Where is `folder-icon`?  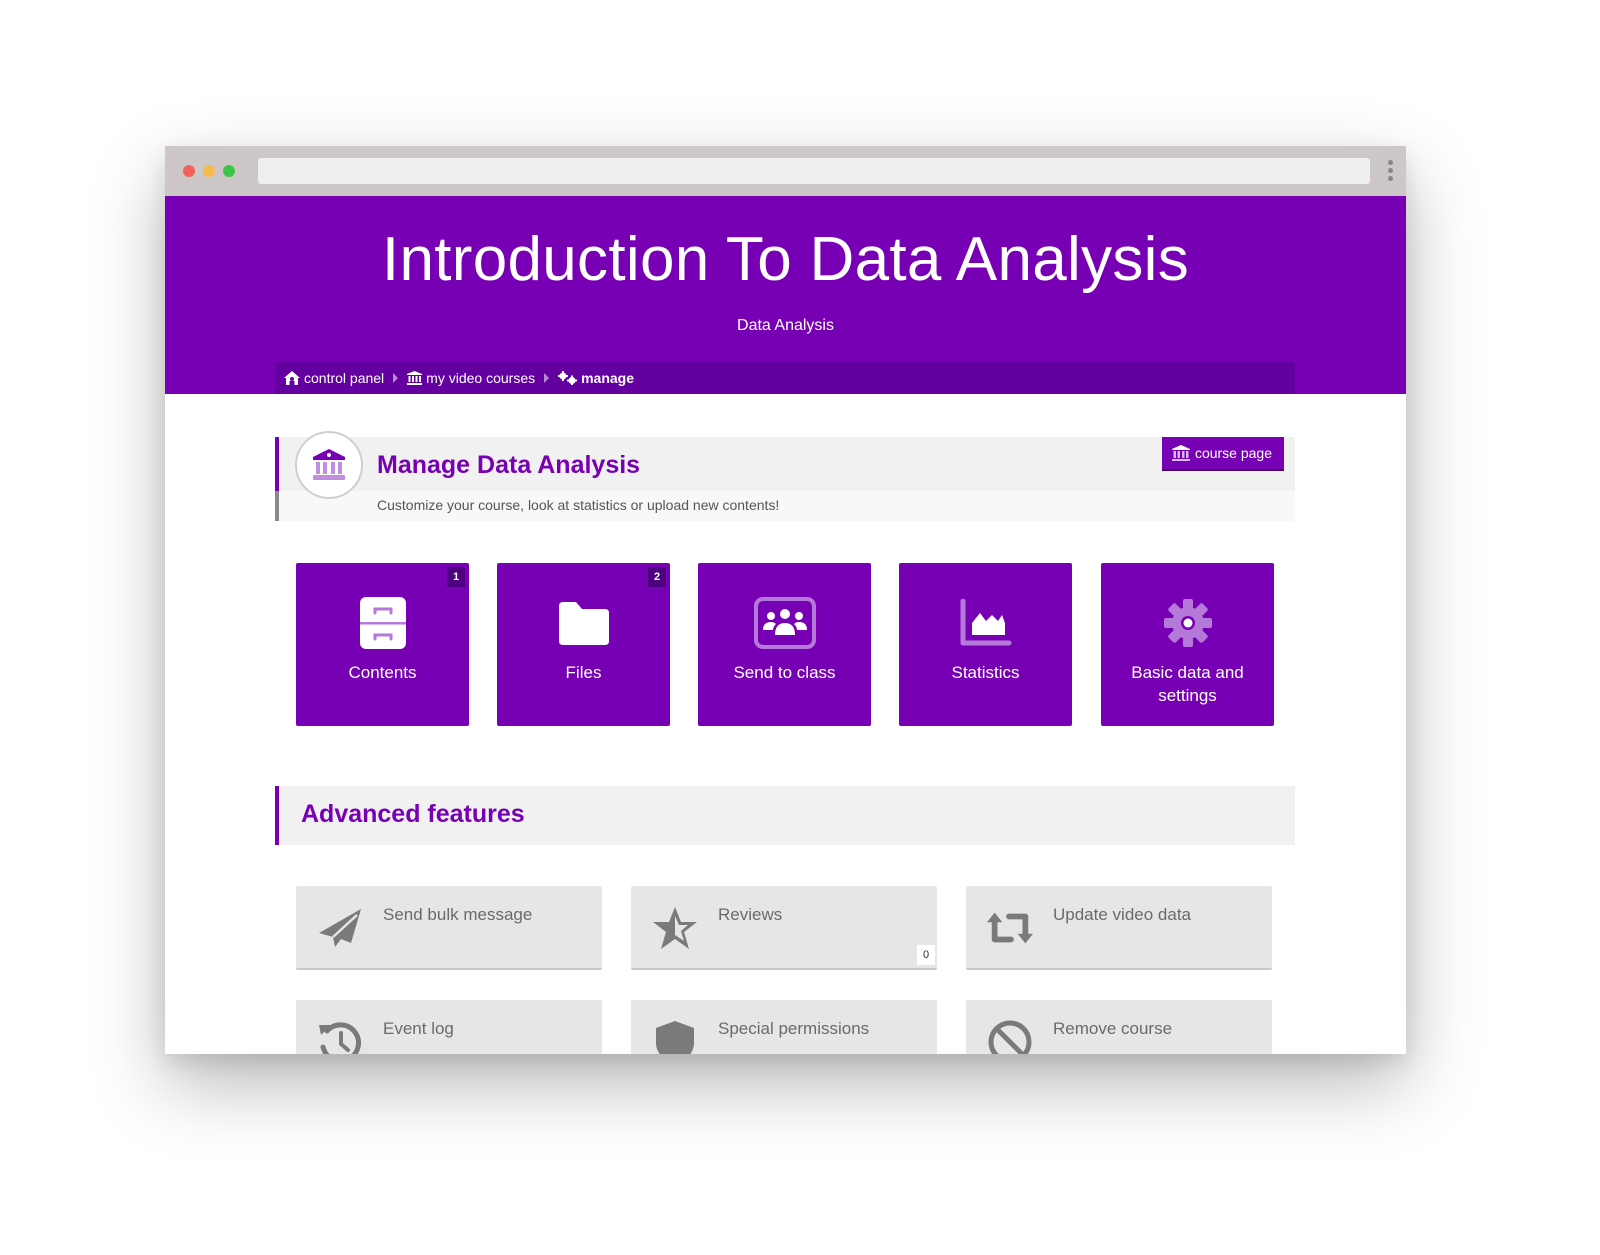 folder-icon is located at coordinates (583, 623).